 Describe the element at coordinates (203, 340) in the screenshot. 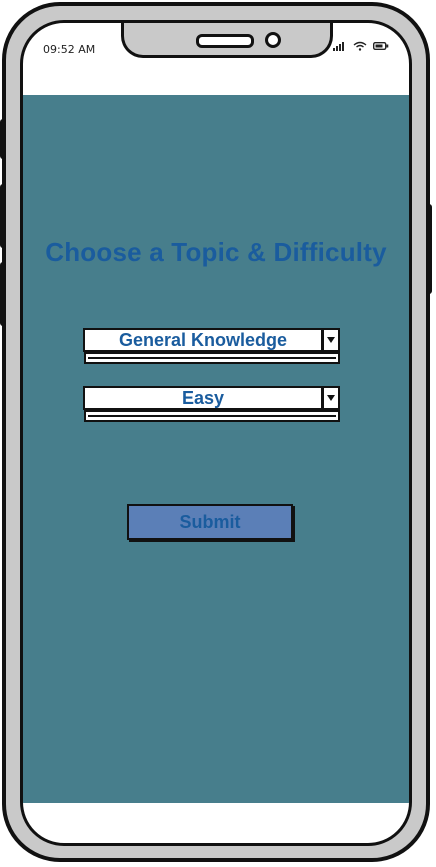

I see `topic-select-value: General Knowledge` at that location.